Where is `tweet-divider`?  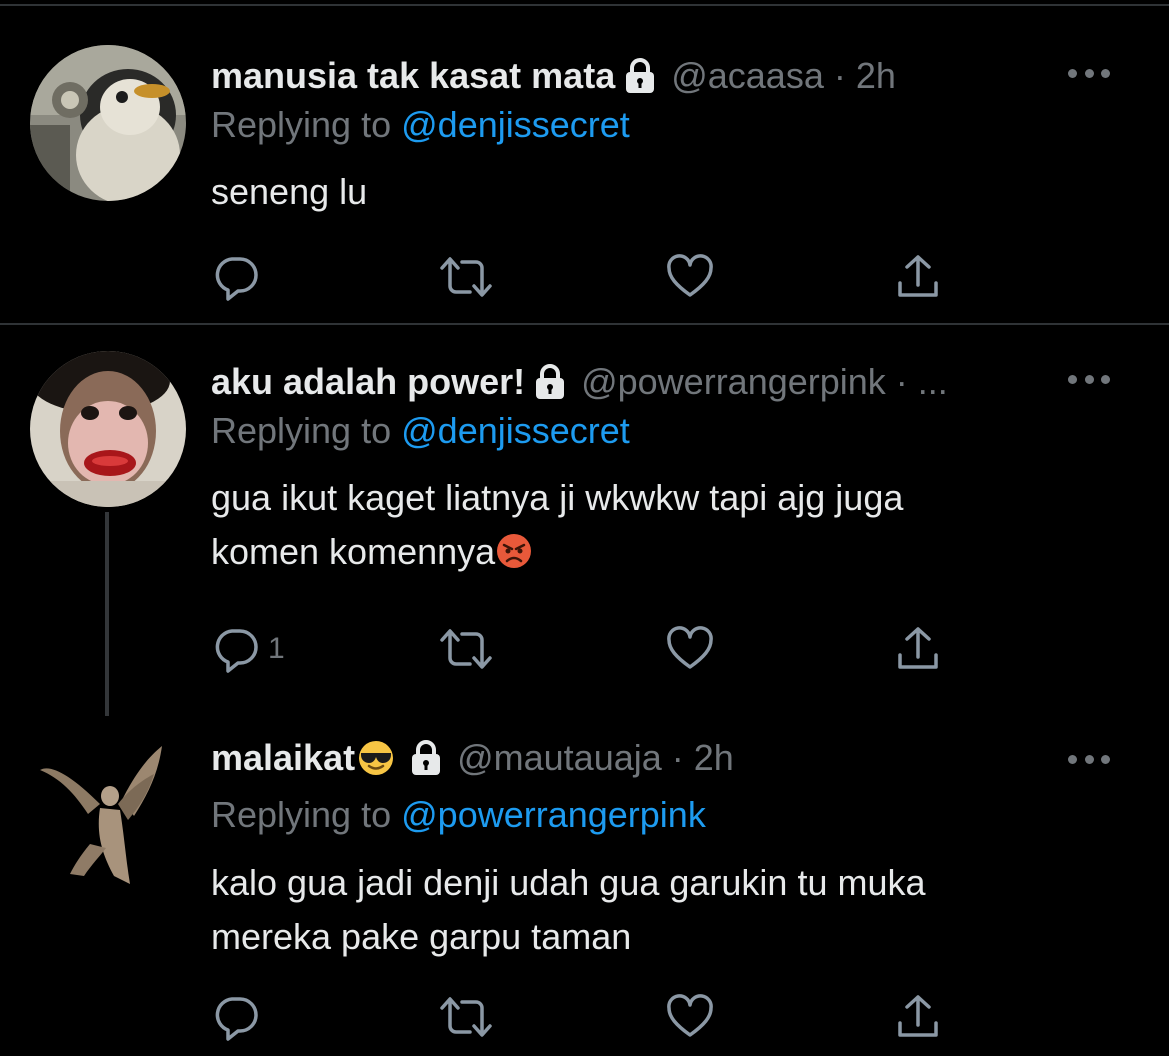
tweet-divider is located at coordinates (584, 324).